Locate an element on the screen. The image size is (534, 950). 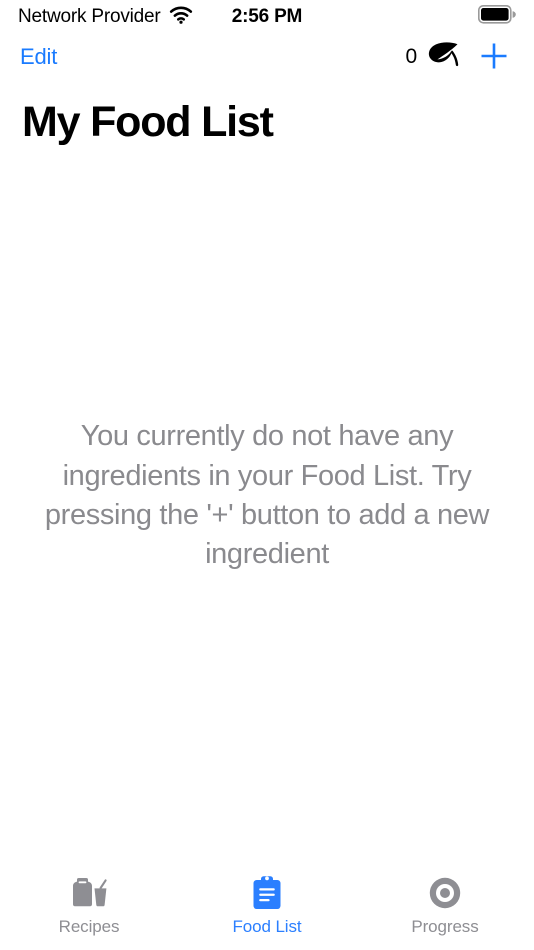
clipboard-icon is located at coordinates (267, 893).